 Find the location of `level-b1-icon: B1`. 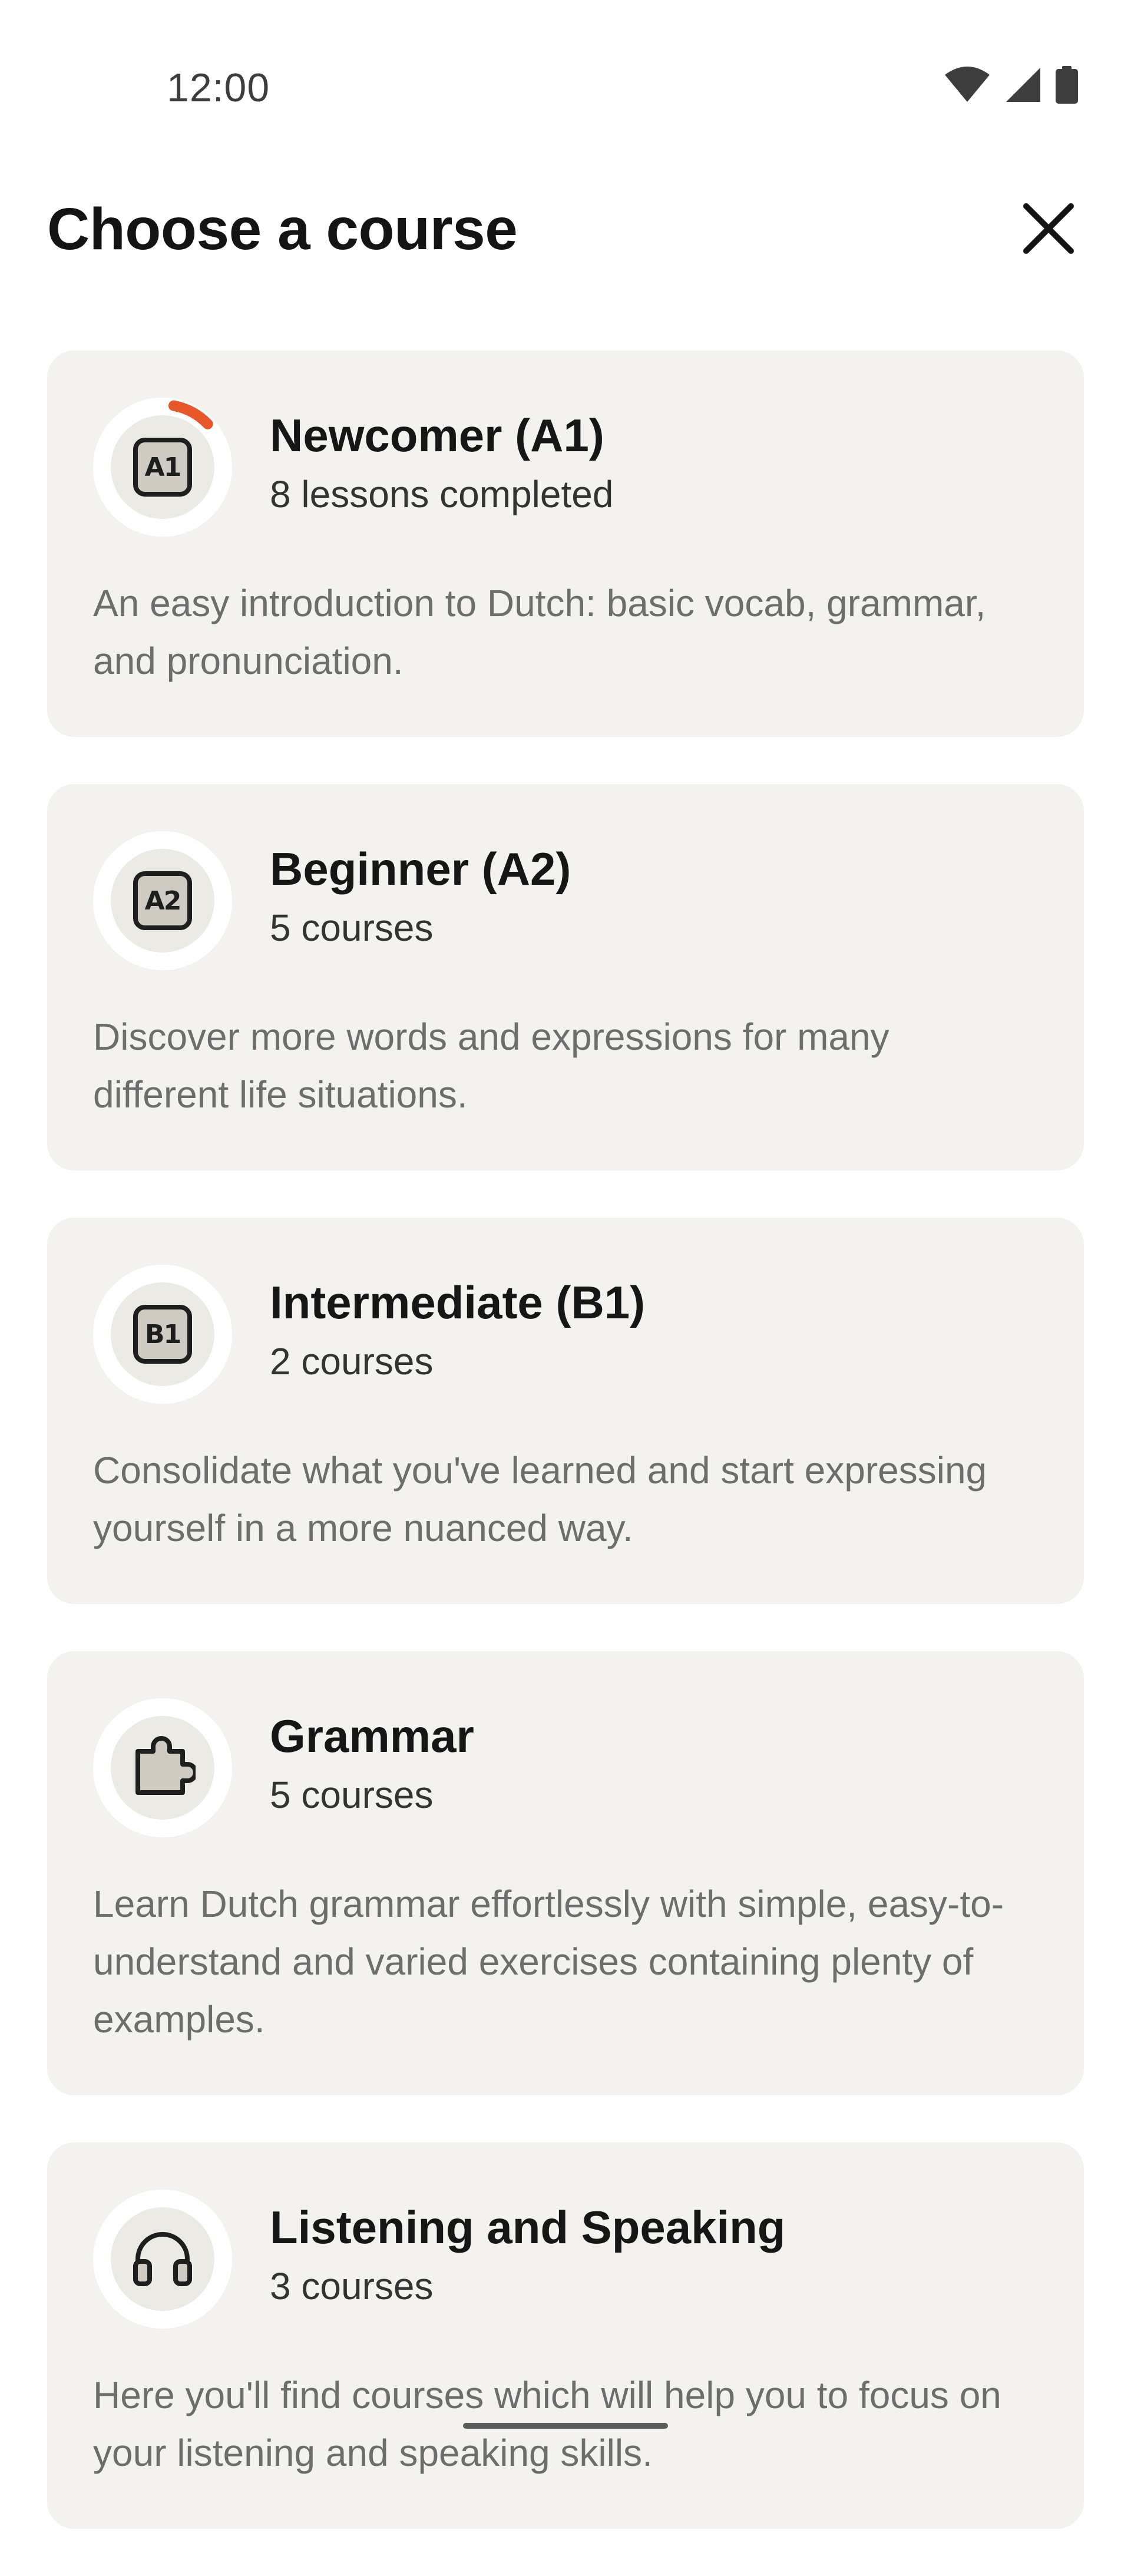

level-b1-icon: B1 is located at coordinates (163, 1334).